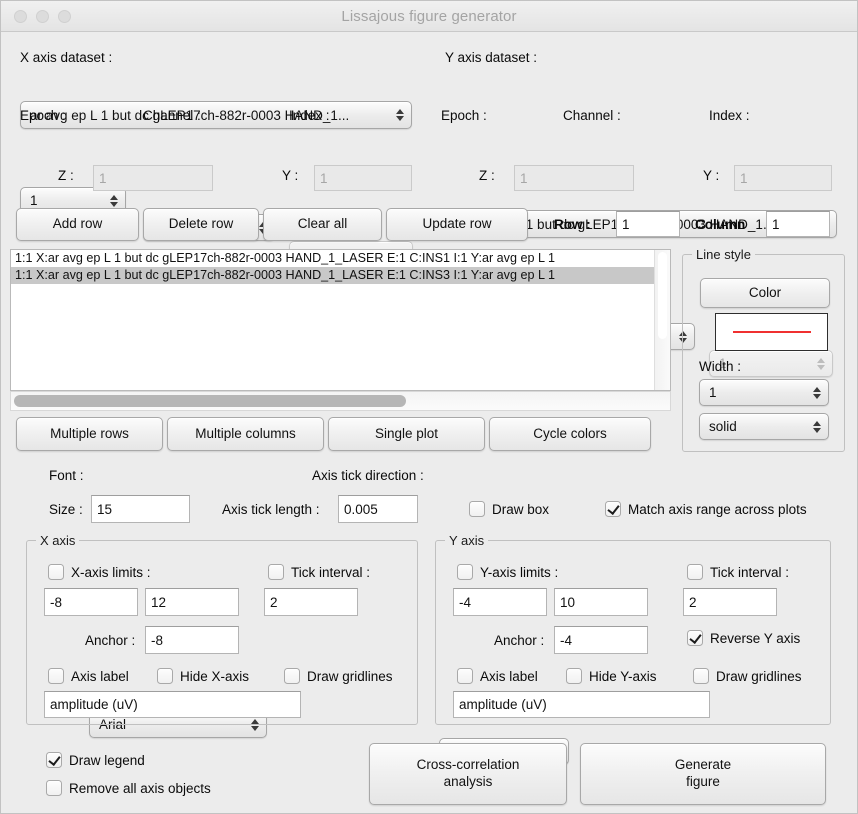 The height and width of the screenshot is (814, 858). I want to click on y-limit-min-value: -4, so click(465, 602).